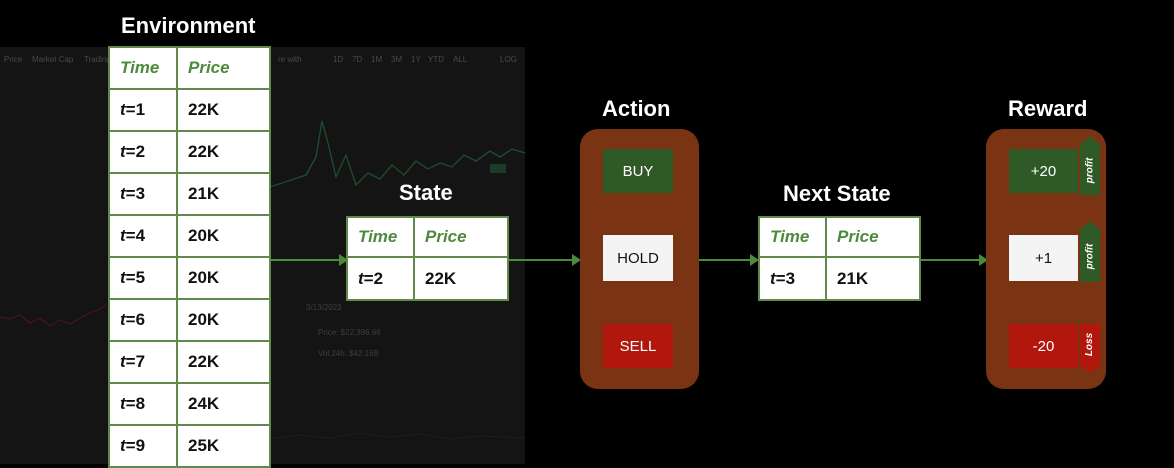  What do you see at coordinates (1043, 171) in the screenshot?
I see `reward-buy-value: +20` at bounding box center [1043, 171].